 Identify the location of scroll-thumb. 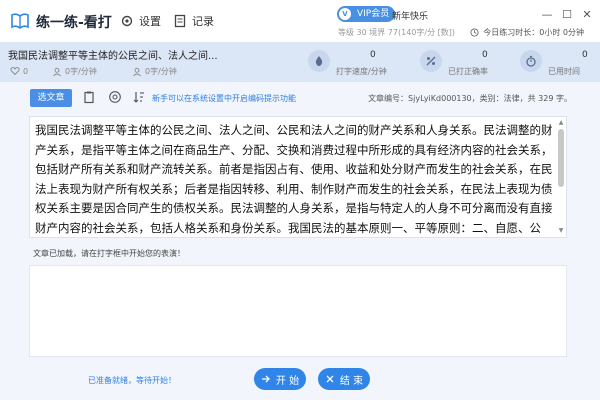
(561, 158).